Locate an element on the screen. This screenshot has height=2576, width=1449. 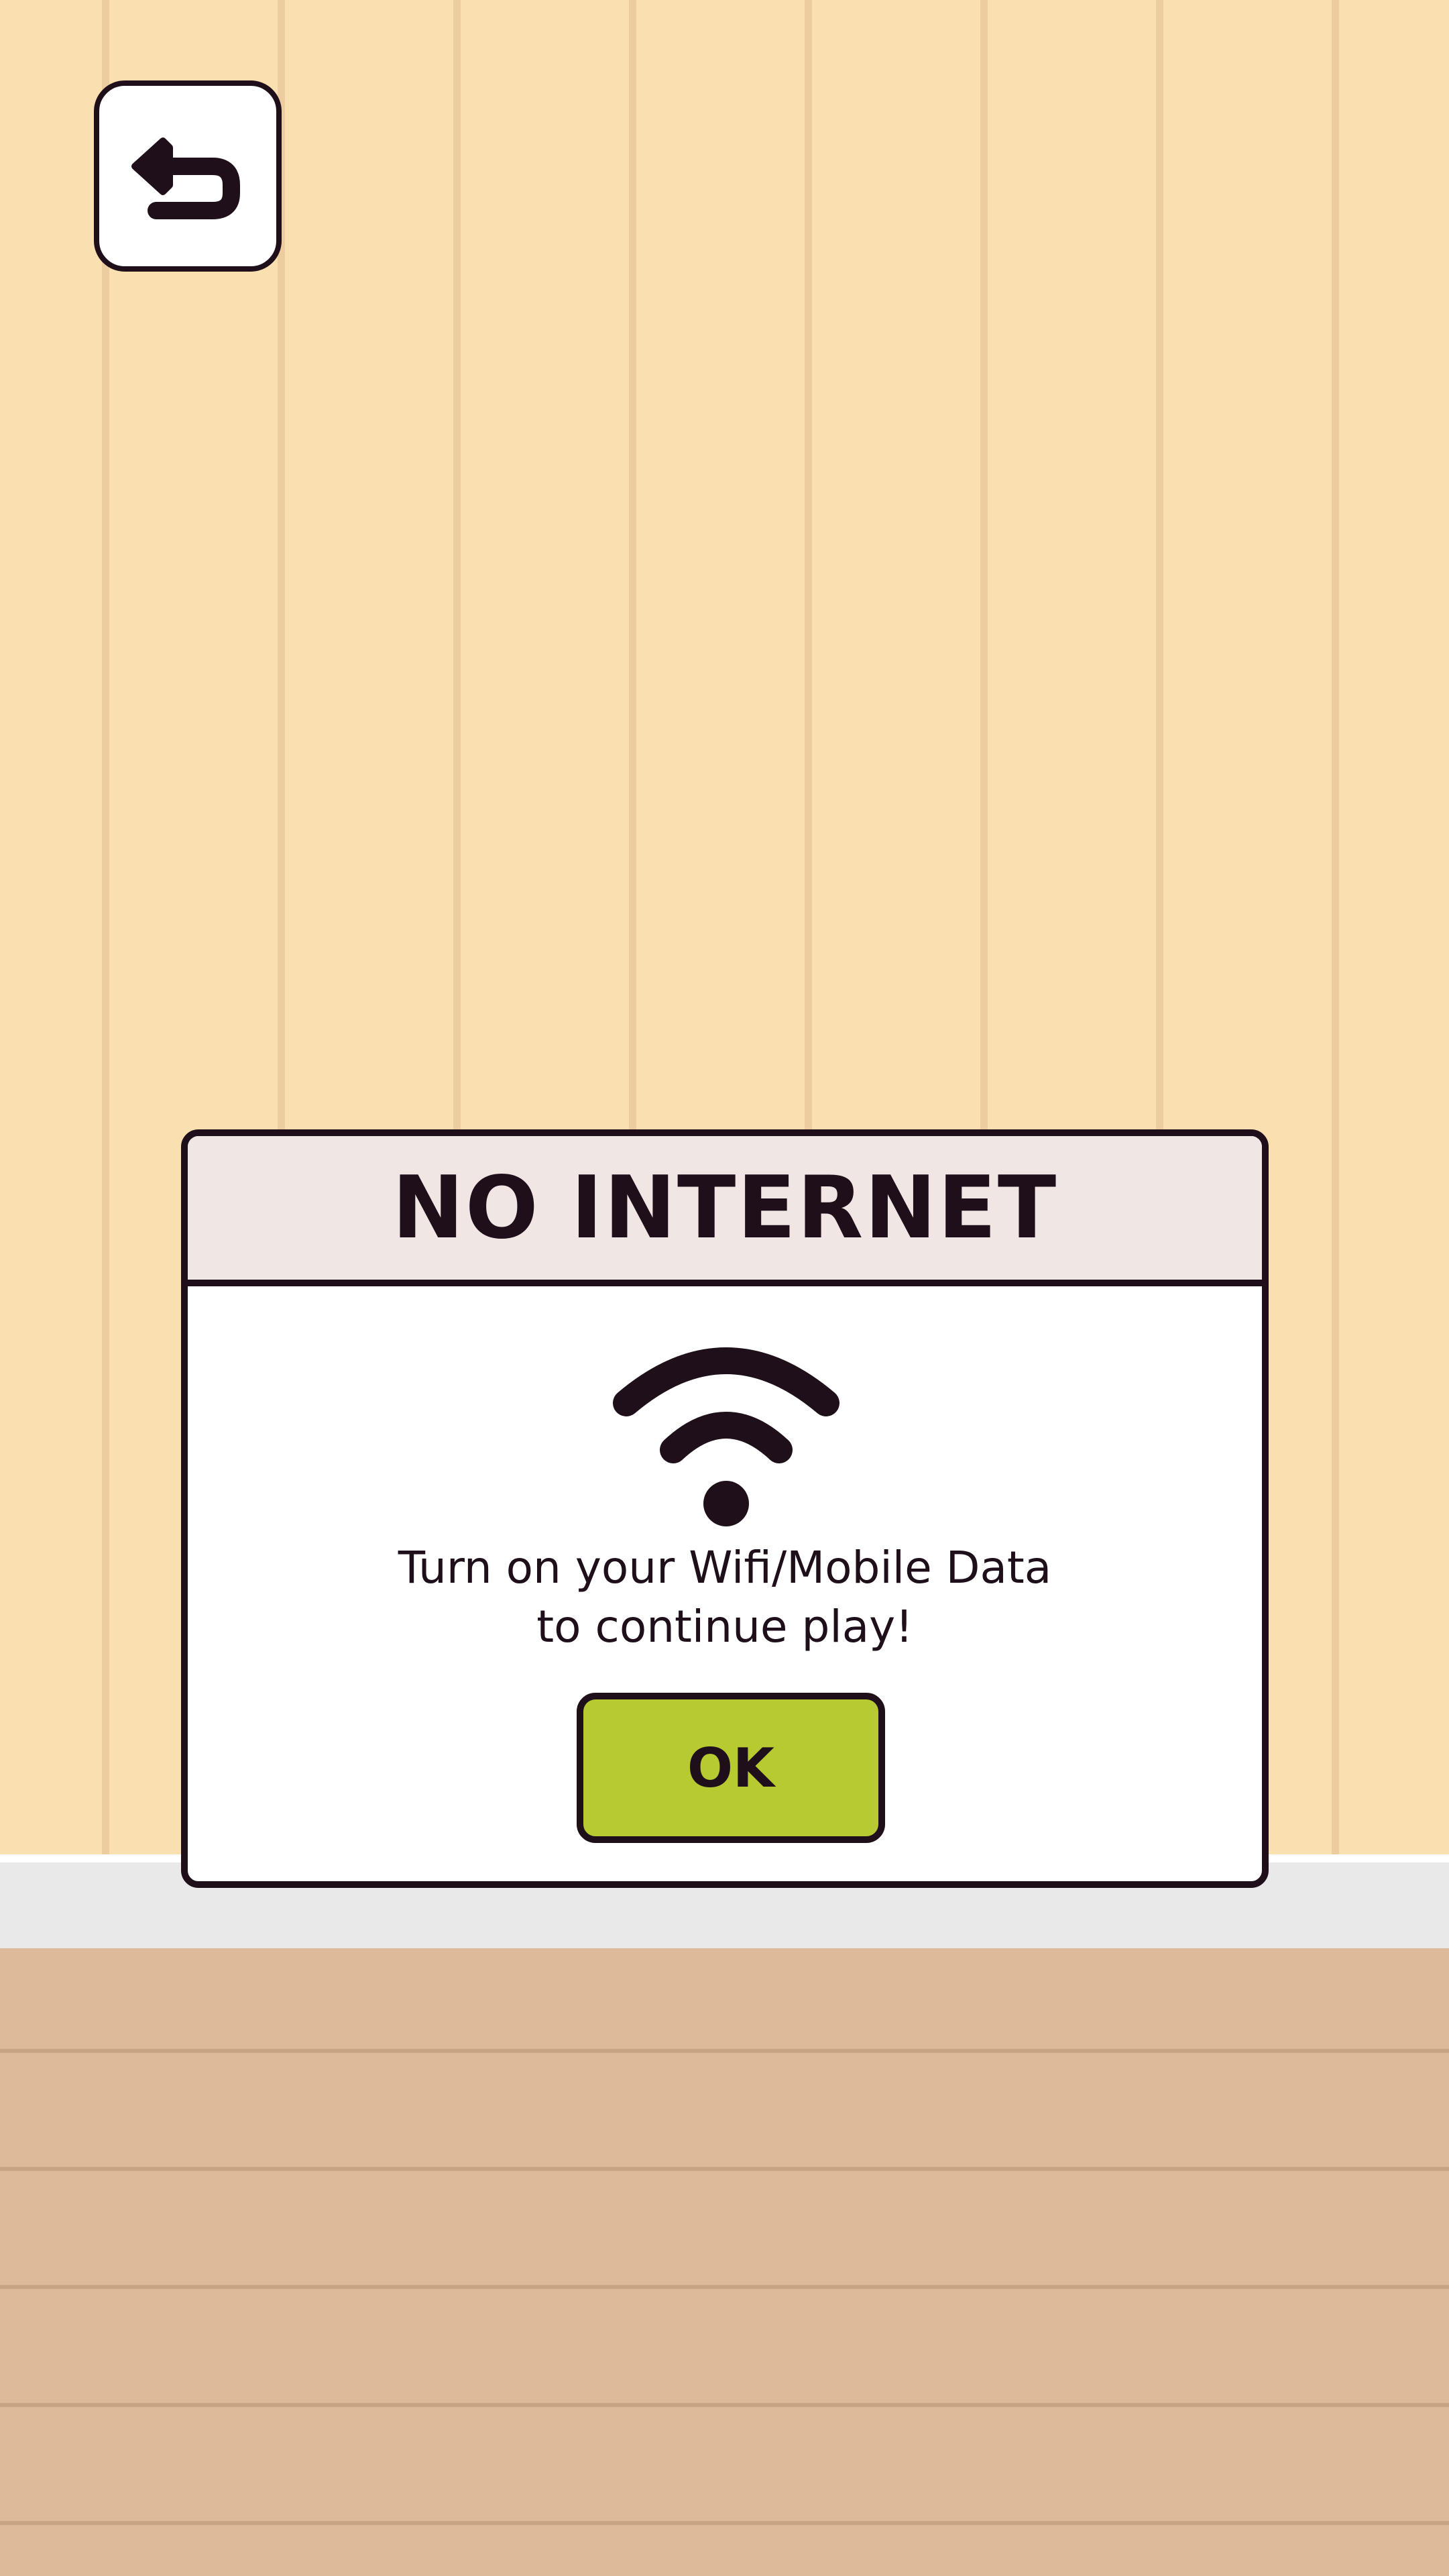
ok-button: OK is located at coordinates (731, 1768).